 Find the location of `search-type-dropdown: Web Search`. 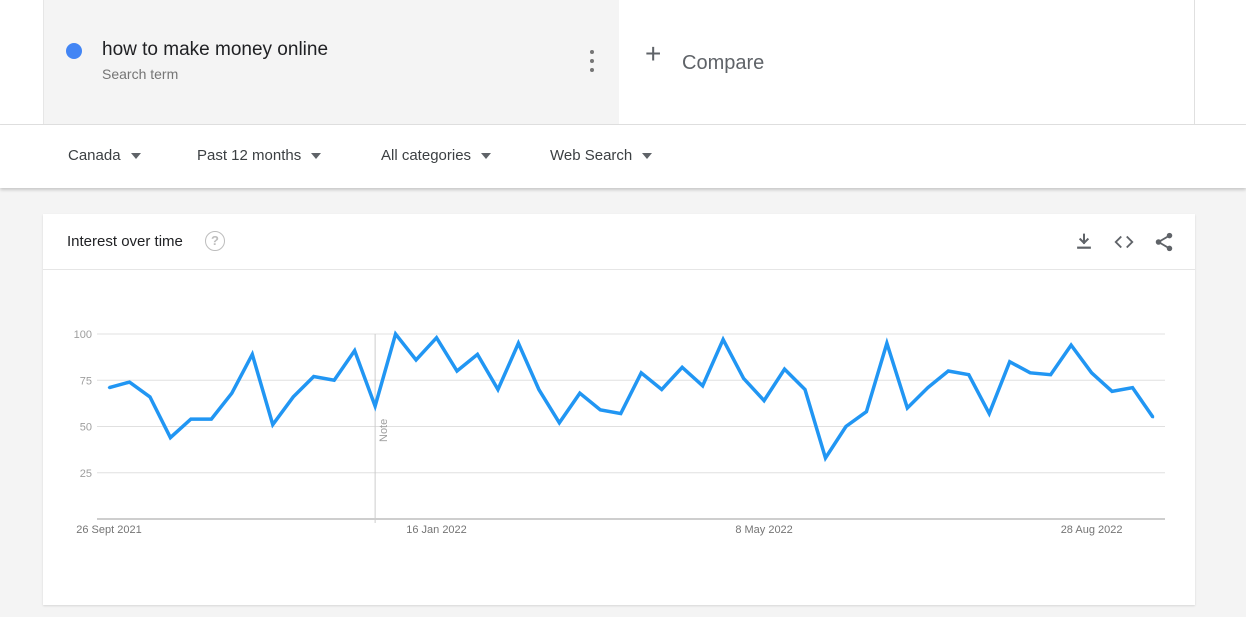

search-type-dropdown: Web Search is located at coordinates (601, 155).